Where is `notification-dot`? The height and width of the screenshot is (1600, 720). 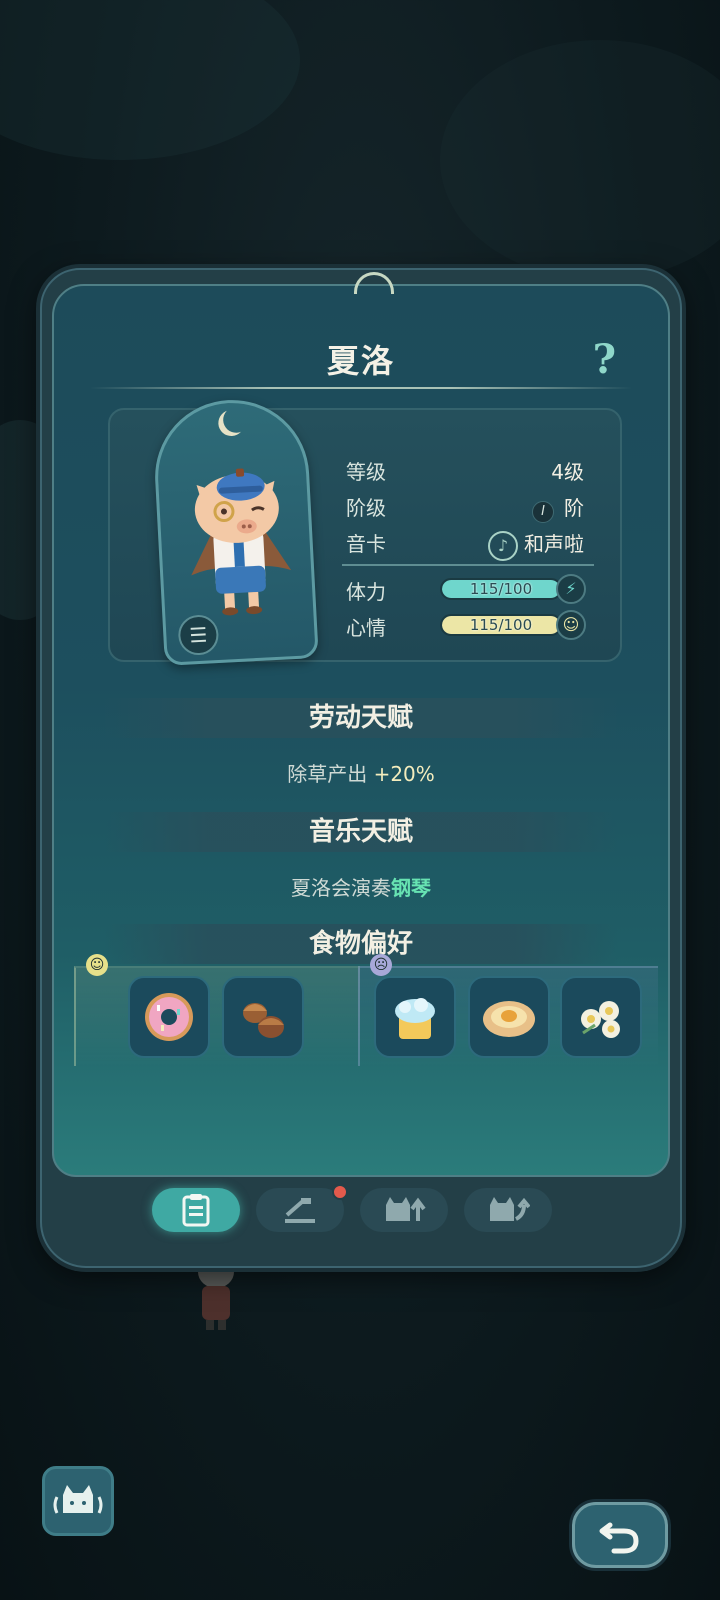 notification-dot is located at coordinates (340, 1192).